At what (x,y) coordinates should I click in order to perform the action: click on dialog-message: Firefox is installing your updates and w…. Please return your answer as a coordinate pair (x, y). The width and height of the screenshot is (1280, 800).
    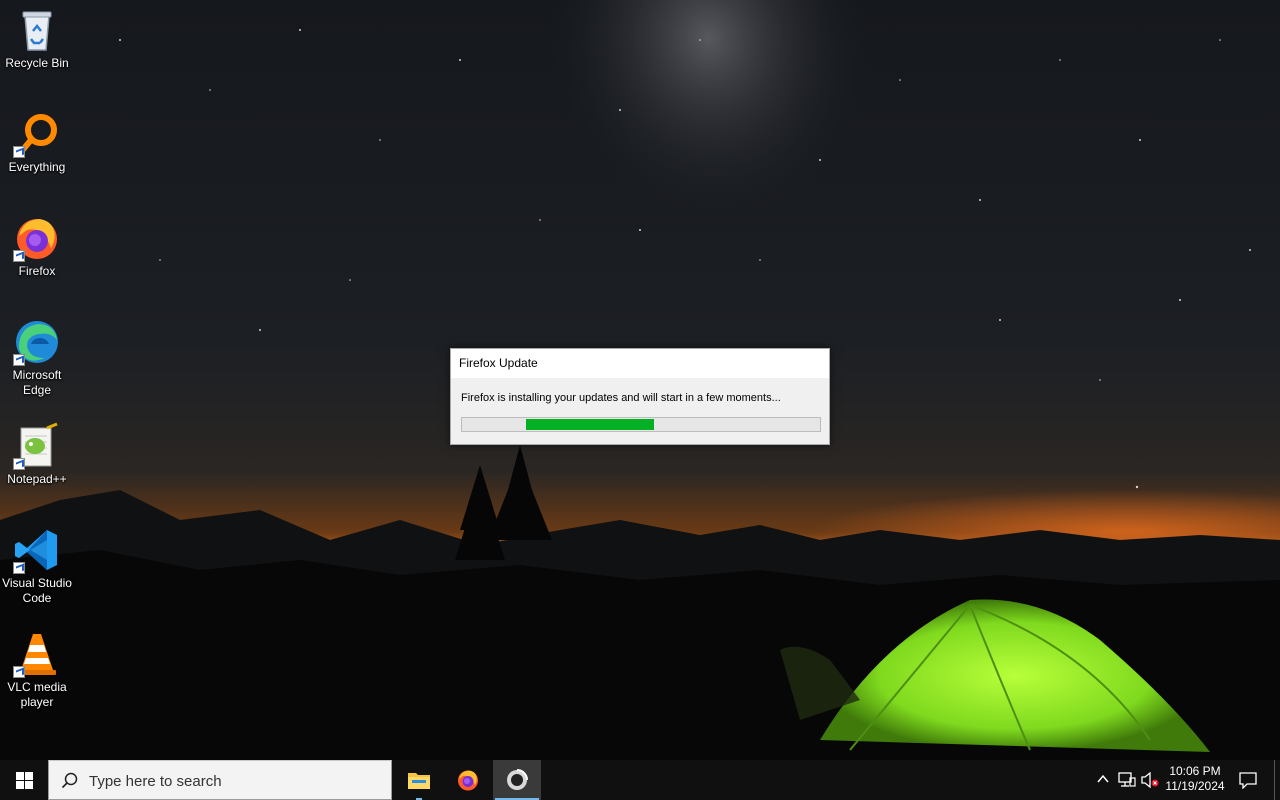
    Looking at the image, I should click on (621, 398).